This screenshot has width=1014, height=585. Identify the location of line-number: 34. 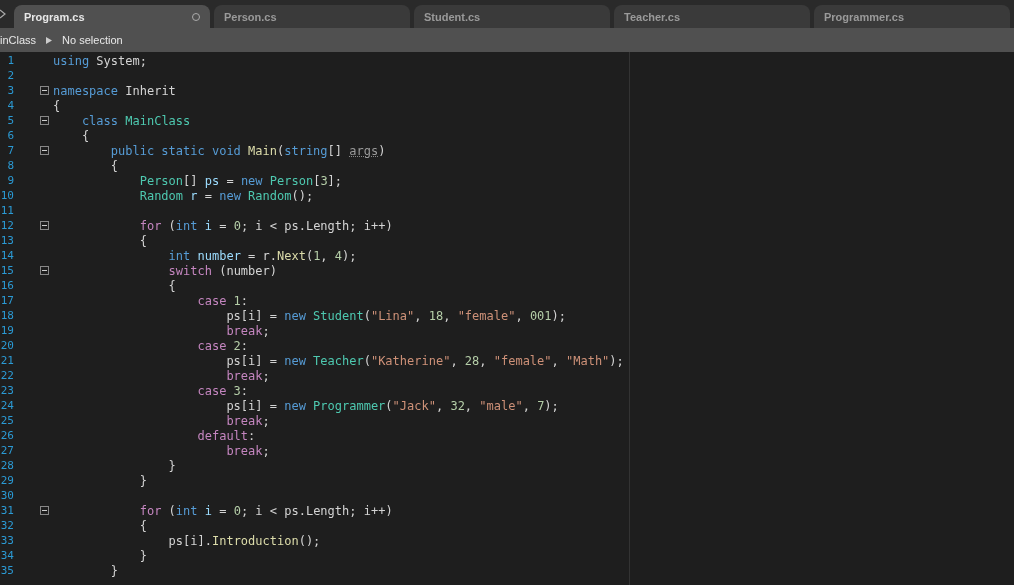
(7, 555).